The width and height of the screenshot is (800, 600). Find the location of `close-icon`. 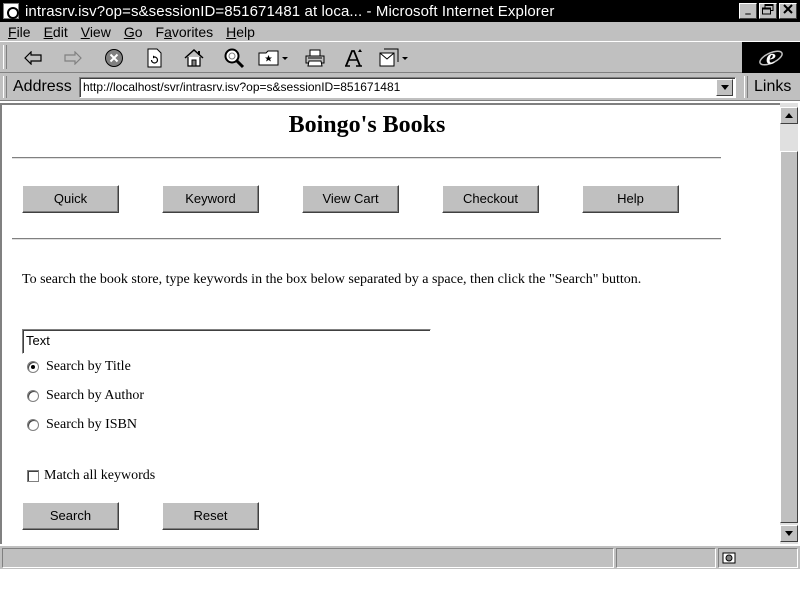

close-icon is located at coordinates (788, 9).